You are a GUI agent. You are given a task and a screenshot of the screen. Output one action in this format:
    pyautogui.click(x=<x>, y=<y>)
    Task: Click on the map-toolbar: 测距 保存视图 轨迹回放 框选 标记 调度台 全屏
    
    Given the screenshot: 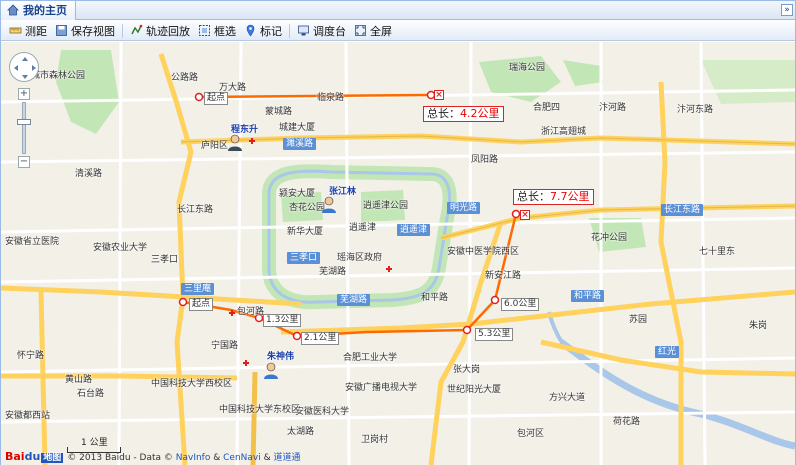 What is the action you would take?
    pyautogui.click(x=398, y=31)
    